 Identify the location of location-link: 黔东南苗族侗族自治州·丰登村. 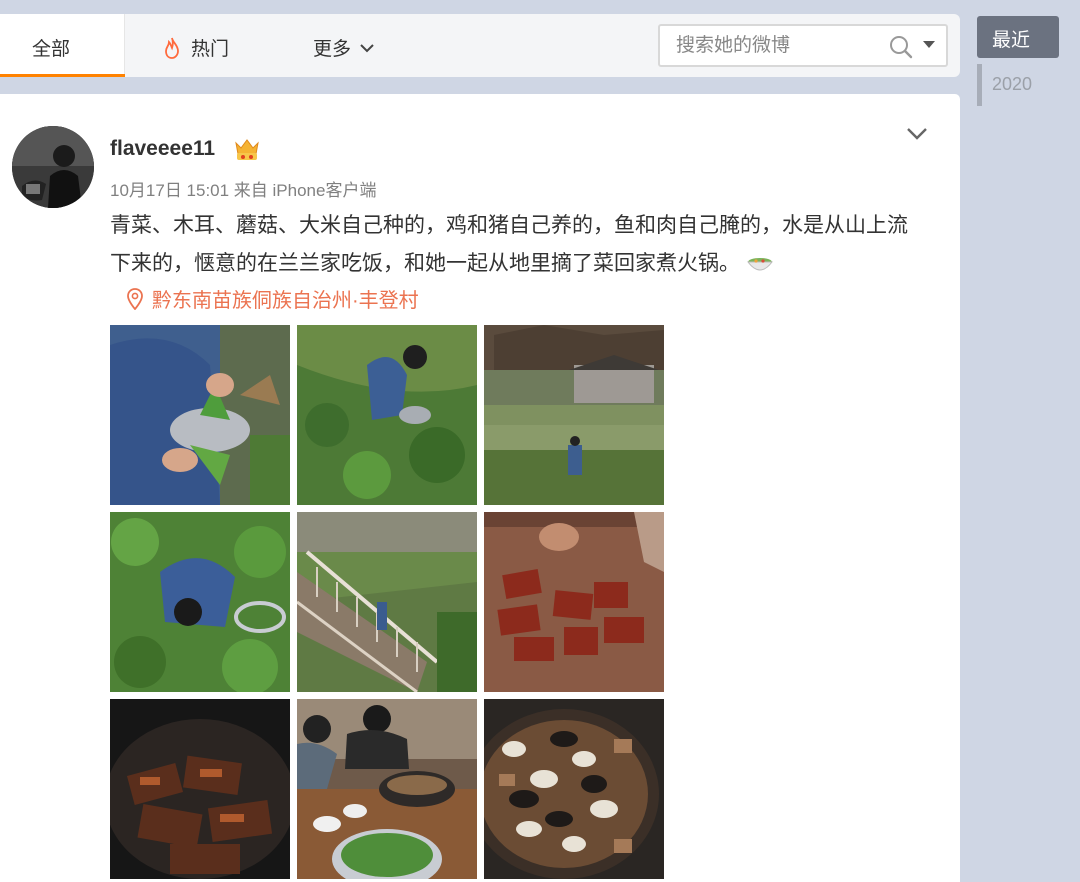
(272, 298).